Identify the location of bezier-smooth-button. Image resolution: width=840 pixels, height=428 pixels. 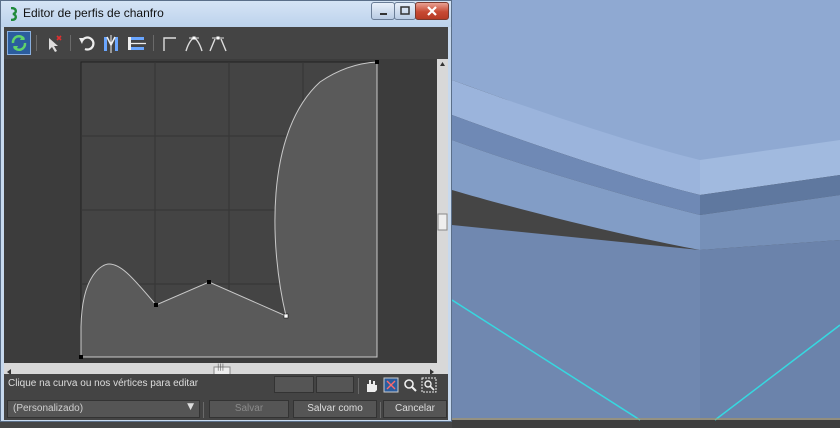
(194, 43).